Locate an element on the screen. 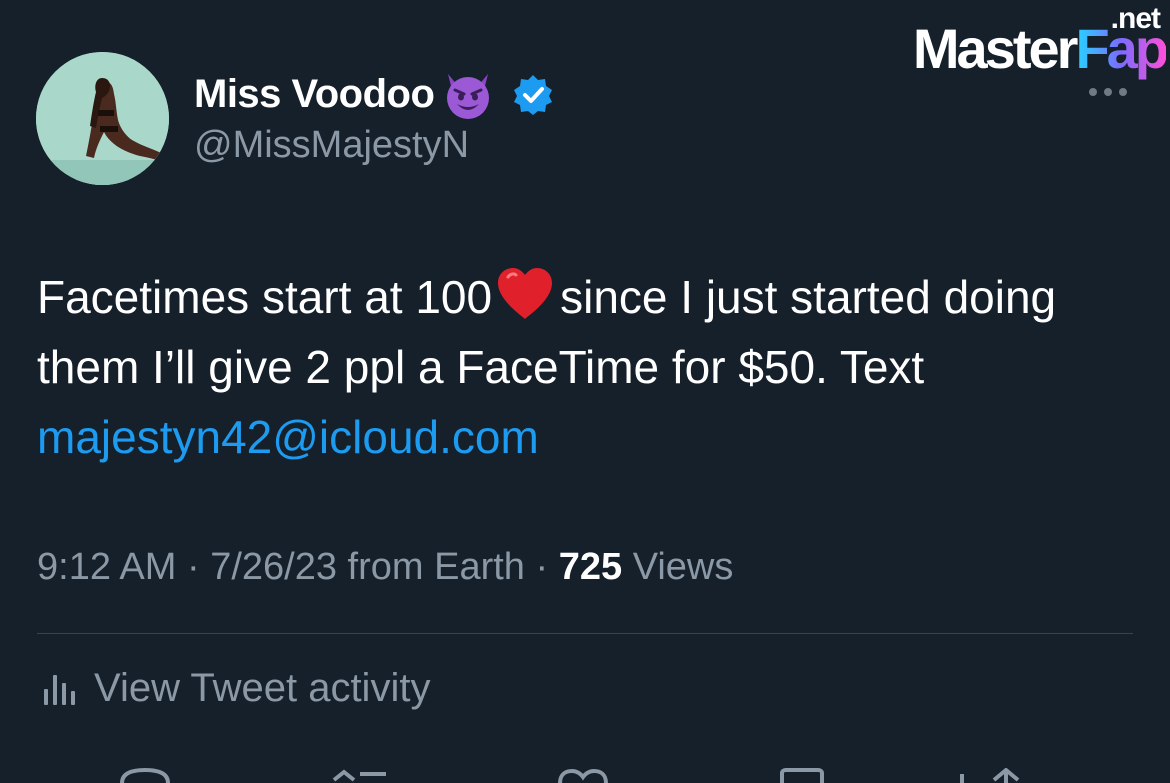 Image resolution: width=1170 pixels, height=783 pixels. watermark-brand: MasterFap is located at coordinates (1040, 48).